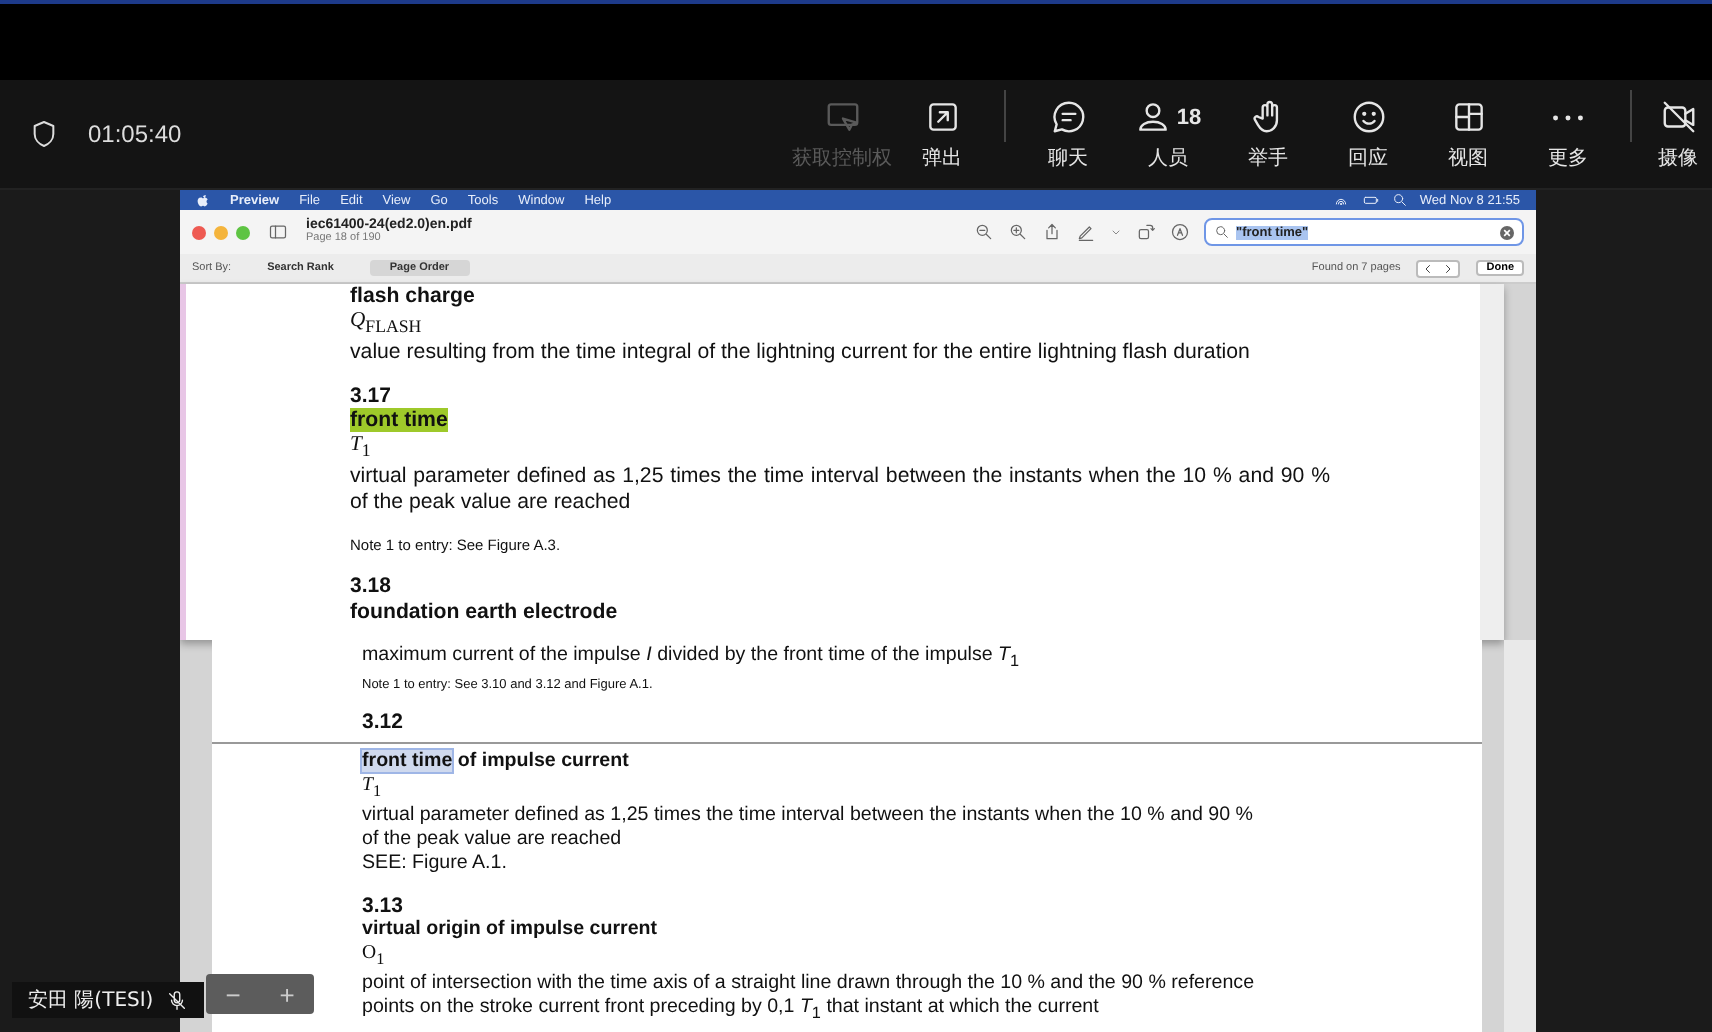  Describe the element at coordinates (135, 134) in the screenshot. I see `meeting-timer: 01:05:40` at that location.